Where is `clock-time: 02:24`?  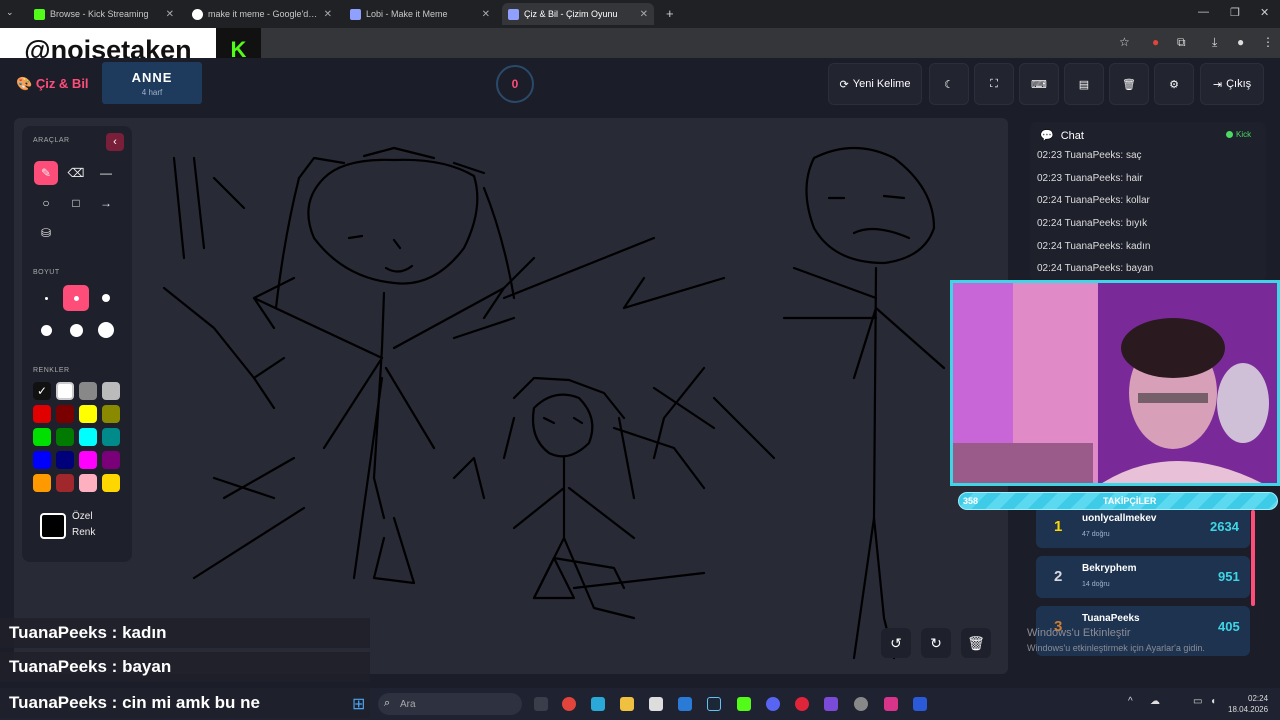
clock-time: 02:24 is located at coordinates (1258, 698).